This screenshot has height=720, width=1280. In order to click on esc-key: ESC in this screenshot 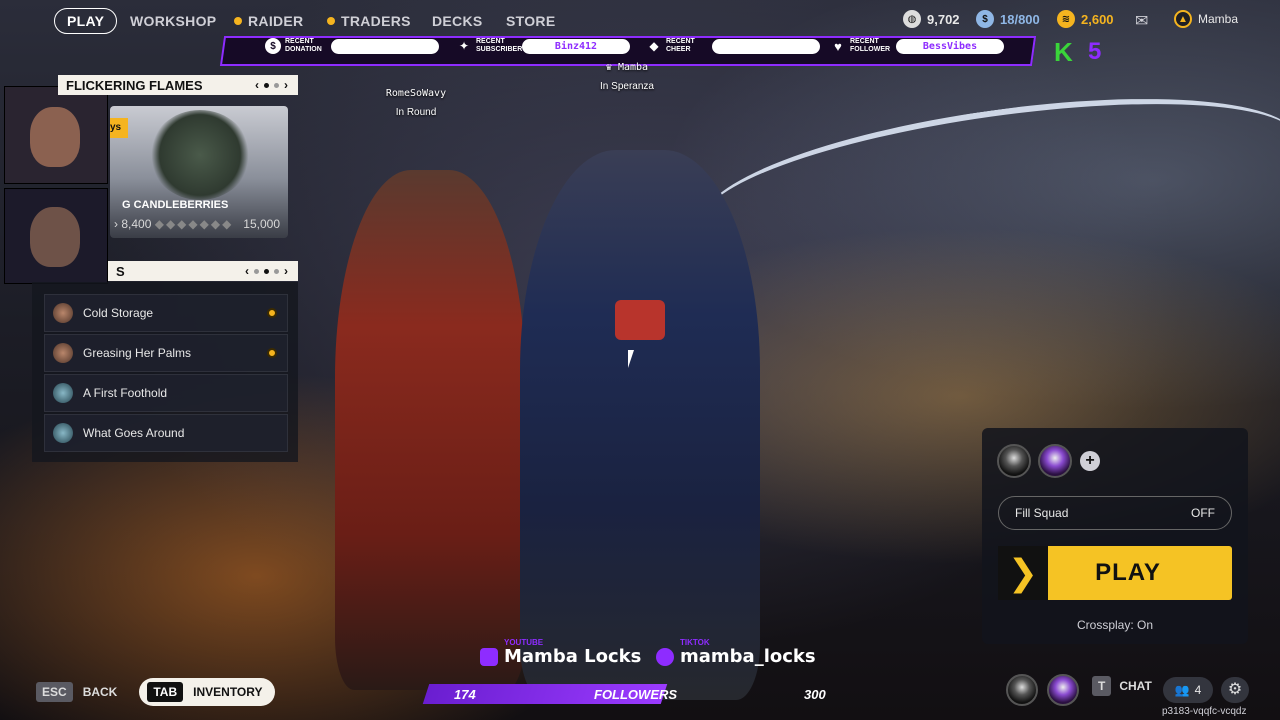, I will do `click(54, 692)`.